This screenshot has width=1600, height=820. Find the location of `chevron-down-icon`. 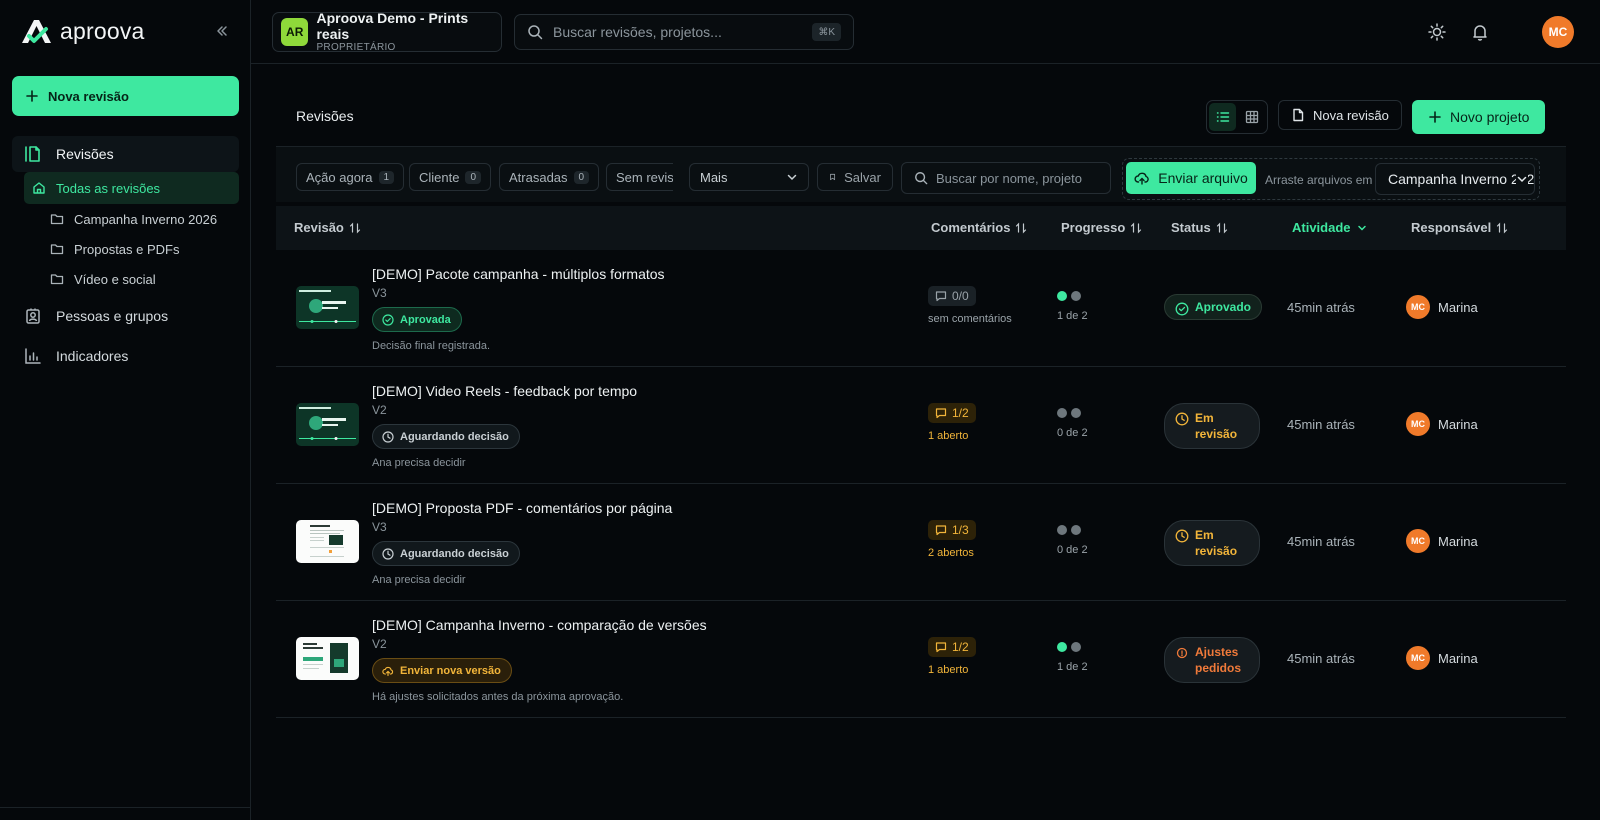

chevron-down-icon is located at coordinates (792, 177).